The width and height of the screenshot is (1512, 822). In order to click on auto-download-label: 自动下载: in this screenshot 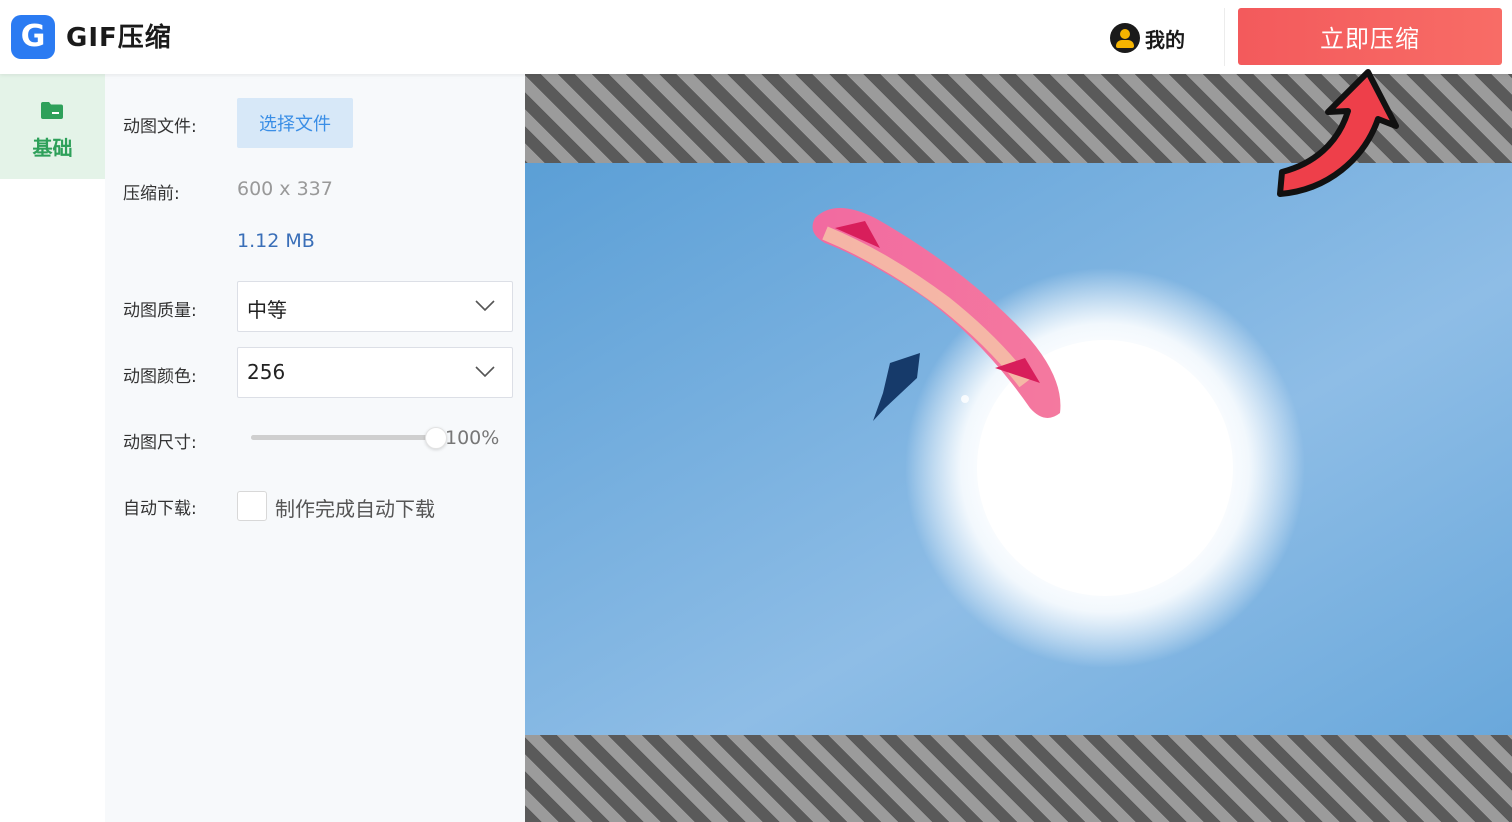, I will do `click(160, 509)`.